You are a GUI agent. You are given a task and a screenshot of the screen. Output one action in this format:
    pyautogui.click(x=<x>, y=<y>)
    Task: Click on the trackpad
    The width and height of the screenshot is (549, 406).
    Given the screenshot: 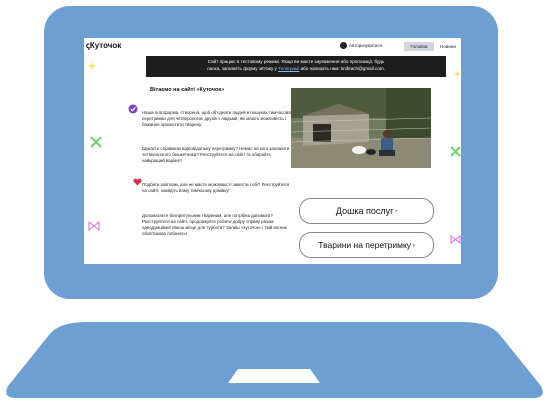 What is the action you would take?
    pyautogui.click(x=274, y=376)
    